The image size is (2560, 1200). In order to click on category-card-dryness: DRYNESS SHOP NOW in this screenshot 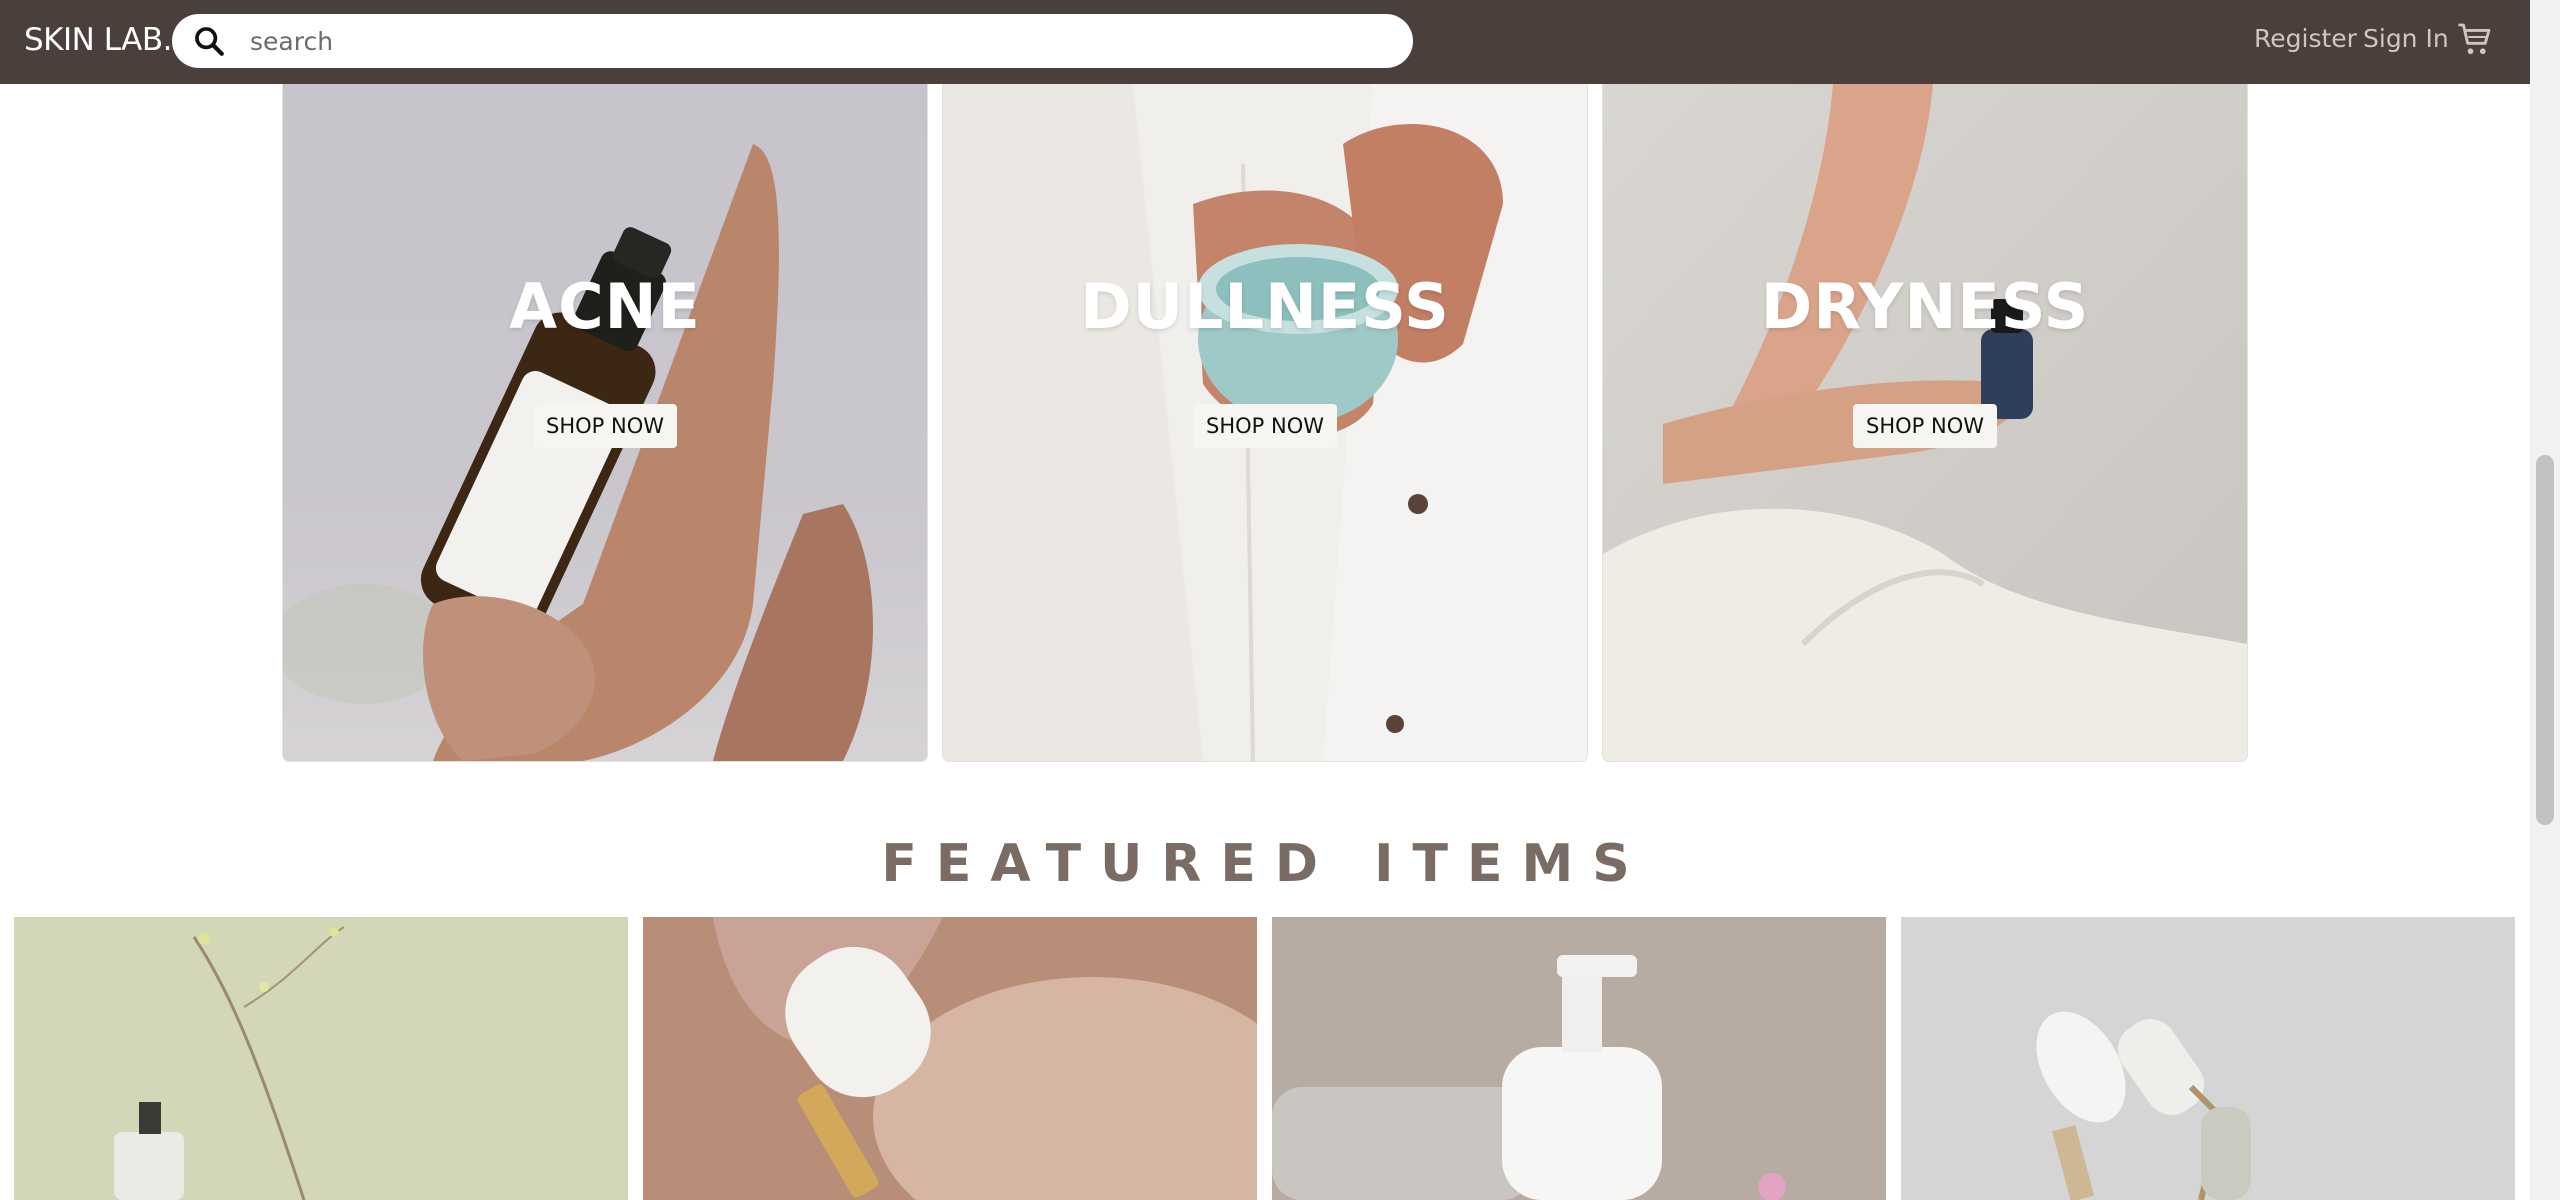, I will do `click(1925, 422)`.